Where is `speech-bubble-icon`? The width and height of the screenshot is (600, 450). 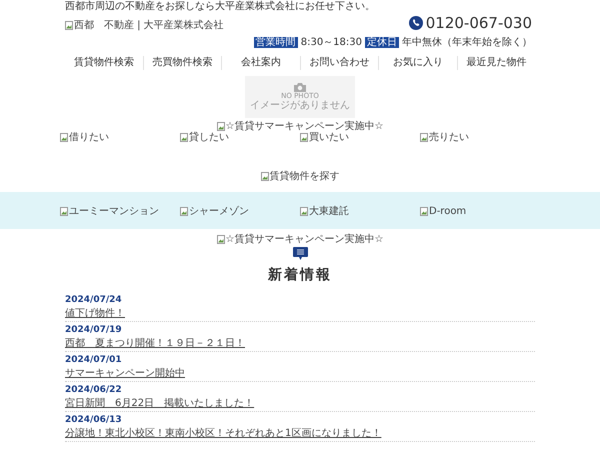 speech-bubble-icon is located at coordinates (300, 253).